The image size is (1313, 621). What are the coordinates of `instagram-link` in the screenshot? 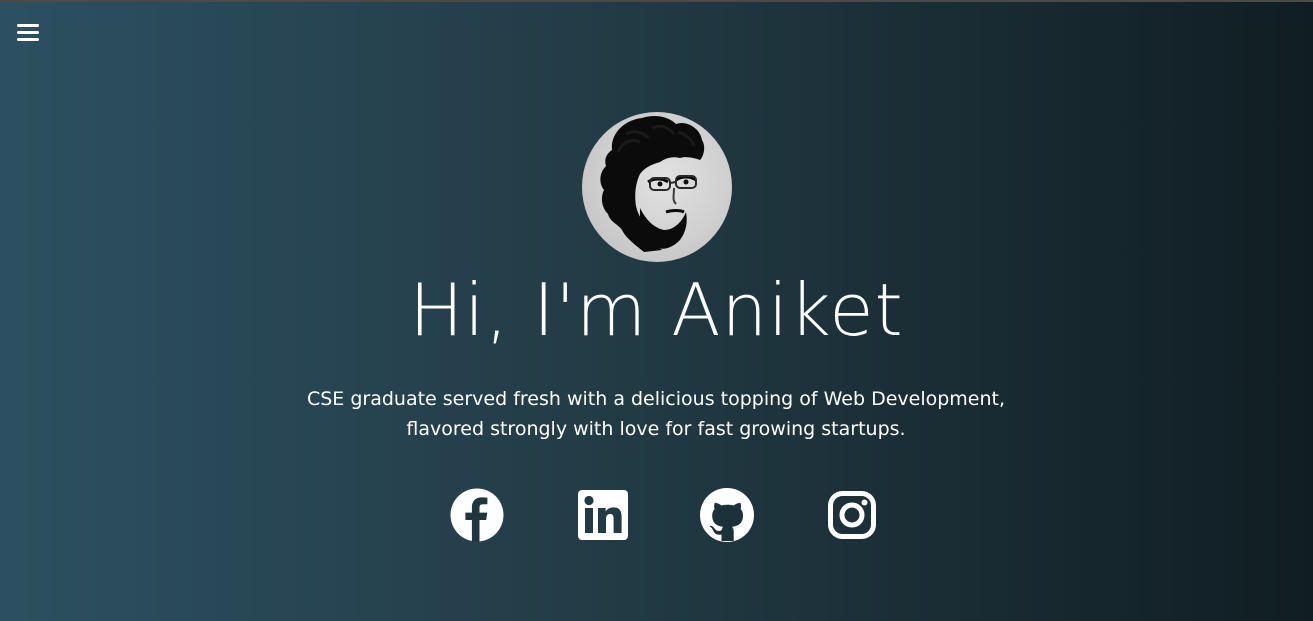 It's located at (852, 515).